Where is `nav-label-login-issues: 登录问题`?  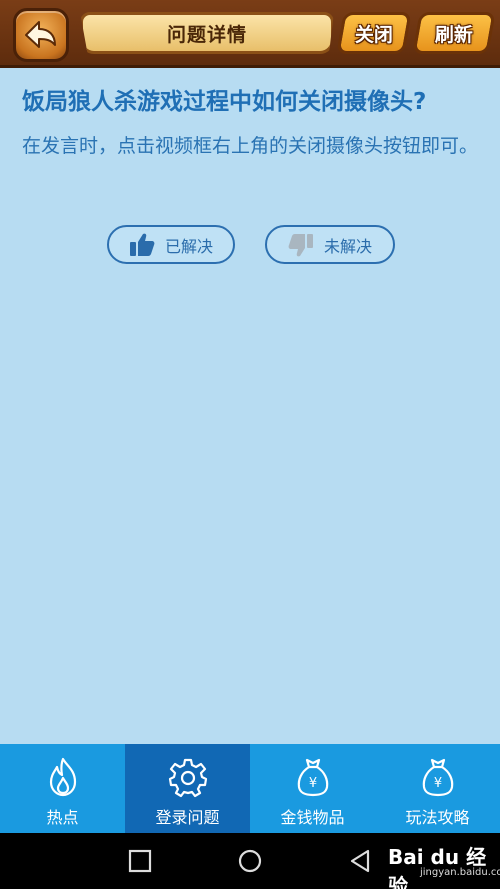
nav-label-login-issues: 登录问题 is located at coordinates (187, 817).